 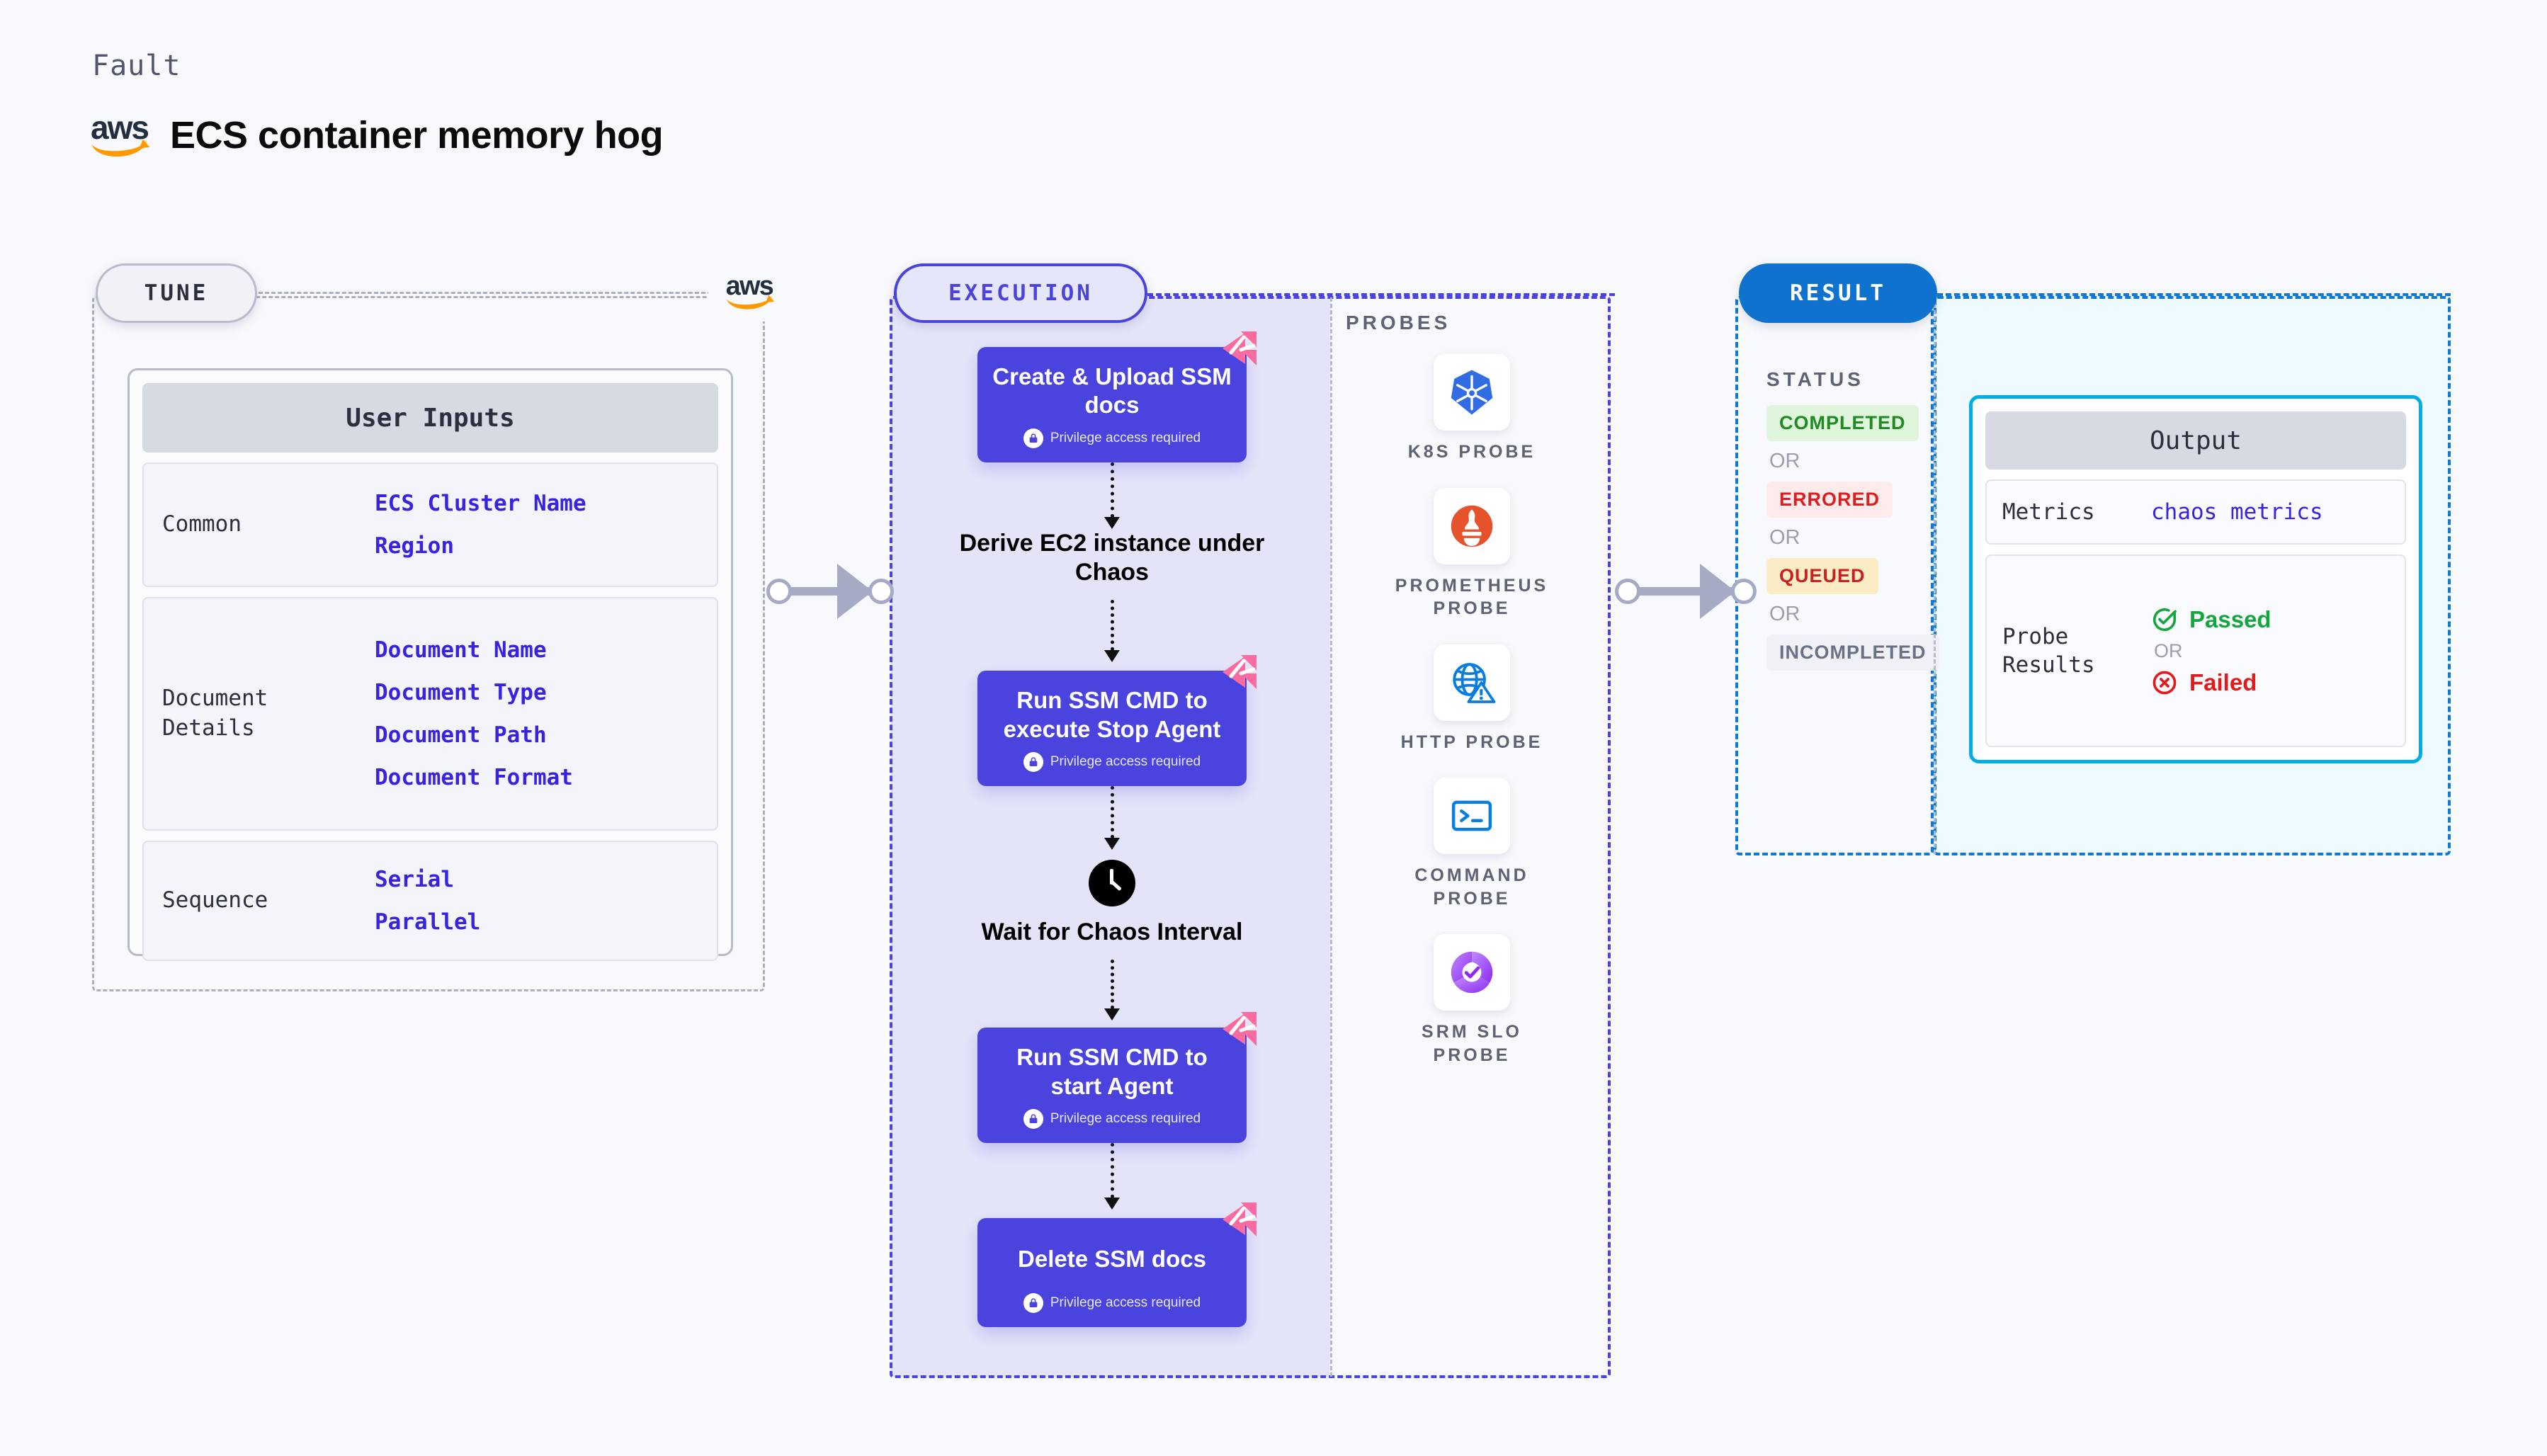 I want to click on probe-result-failed: Failed, so click(x=2211, y=683).